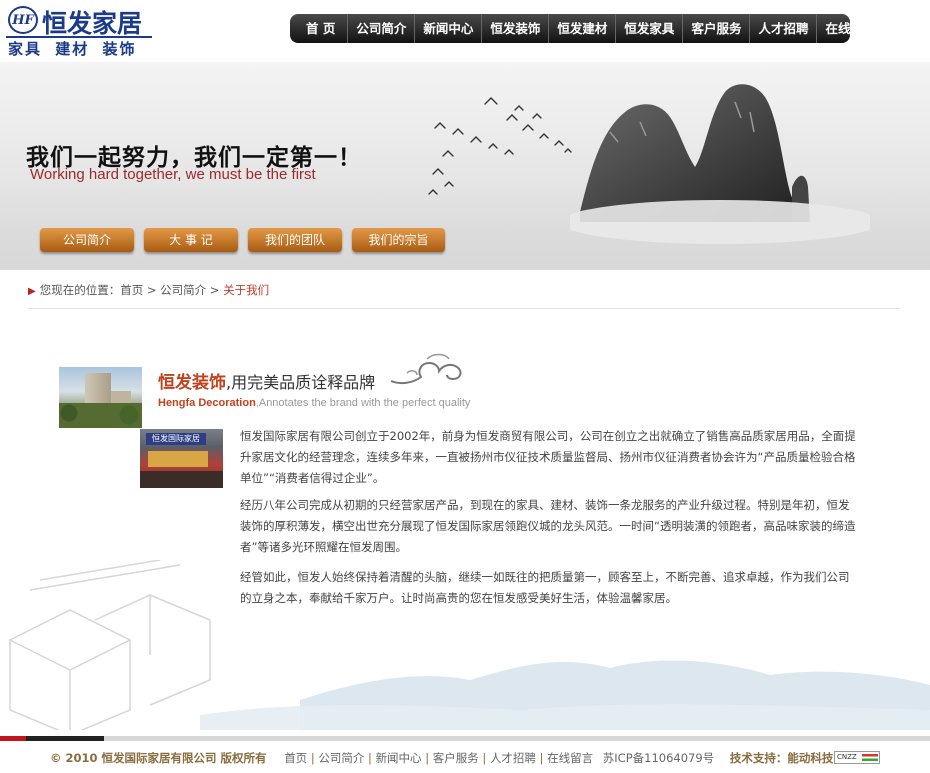 The image size is (930, 773). I want to click on nav-customer-service: 客户服务, so click(717, 28).